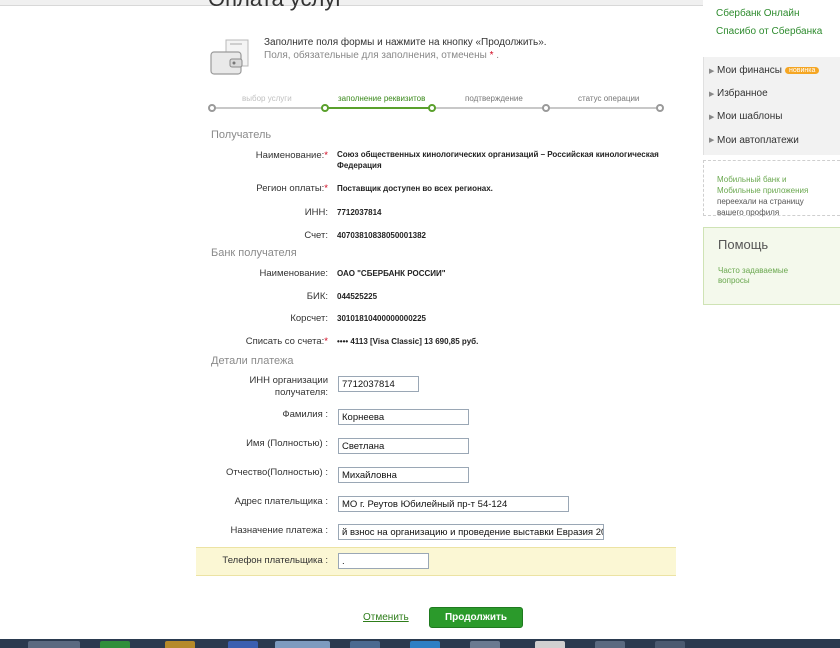 Image resolution: width=840 pixels, height=648 pixels. I want to click on sidebar-item-autopayments: Мои автоплатежи, so click(758, 140).